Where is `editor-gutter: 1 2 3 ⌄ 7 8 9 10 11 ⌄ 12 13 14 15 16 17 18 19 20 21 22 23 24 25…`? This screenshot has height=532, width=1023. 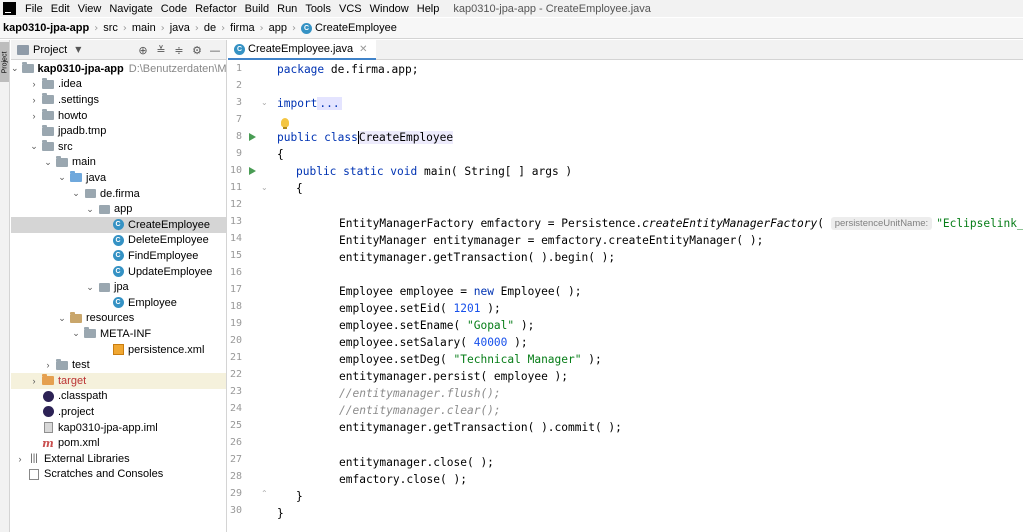 editor-gutter: 1 2 3 ⌄ 7 8 9 10 11 ⌄ 12 13 14 15 16 17 18 19 20 21 22 23 24 25… is located at coordinates (248, 296).